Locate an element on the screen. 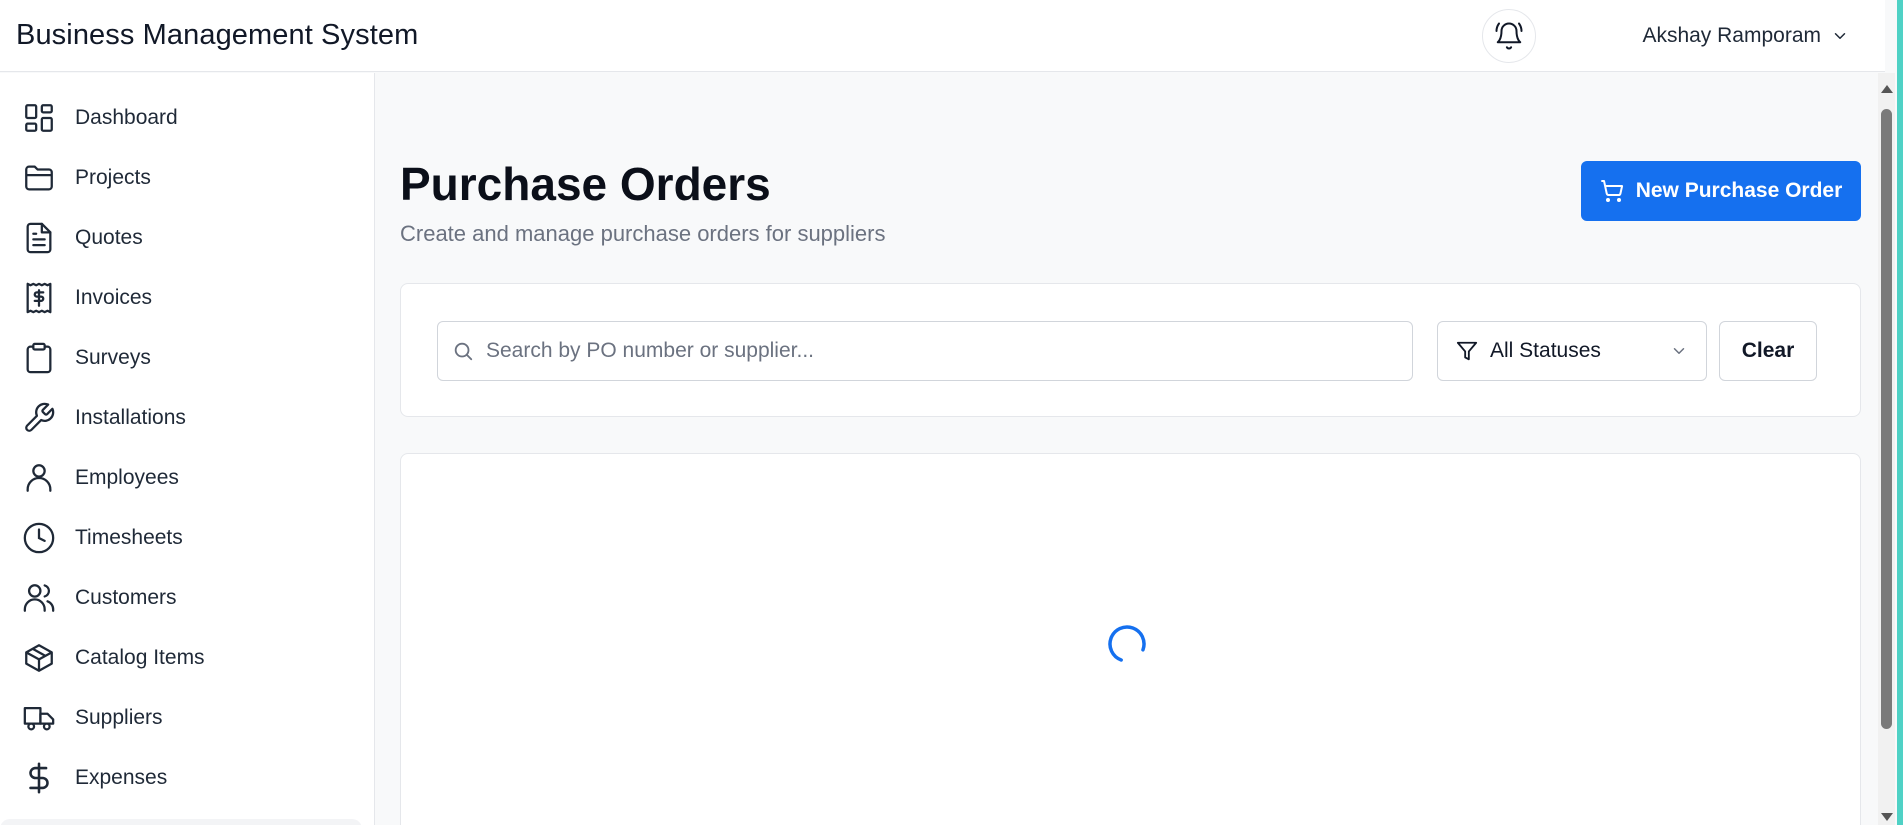 This screenshot has height=825, width=1903. dashboard-icon is located at coordinates (39, 118).